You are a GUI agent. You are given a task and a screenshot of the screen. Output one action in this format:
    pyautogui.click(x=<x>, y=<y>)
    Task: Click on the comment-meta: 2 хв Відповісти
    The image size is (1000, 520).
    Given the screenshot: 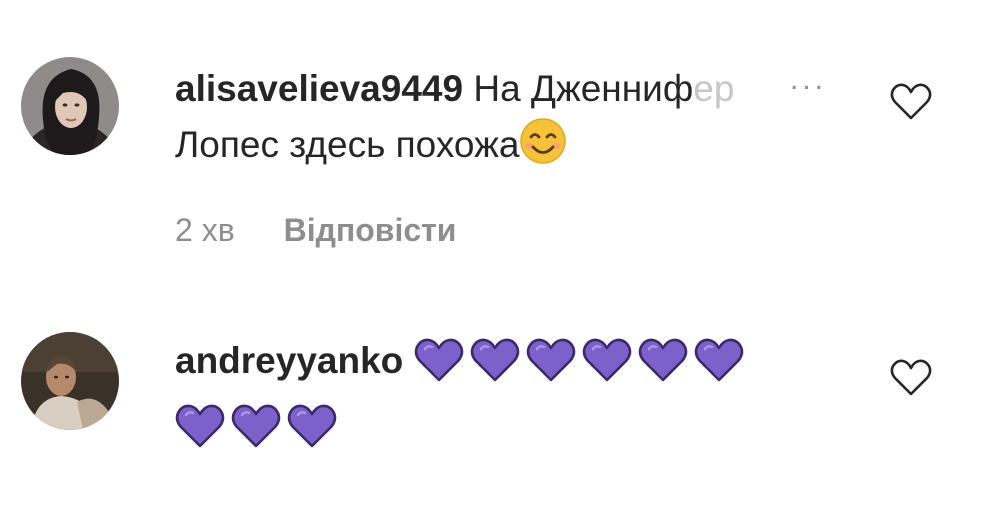 What is the action you would take?
    pyautogui.click(x=315, y=230)
    